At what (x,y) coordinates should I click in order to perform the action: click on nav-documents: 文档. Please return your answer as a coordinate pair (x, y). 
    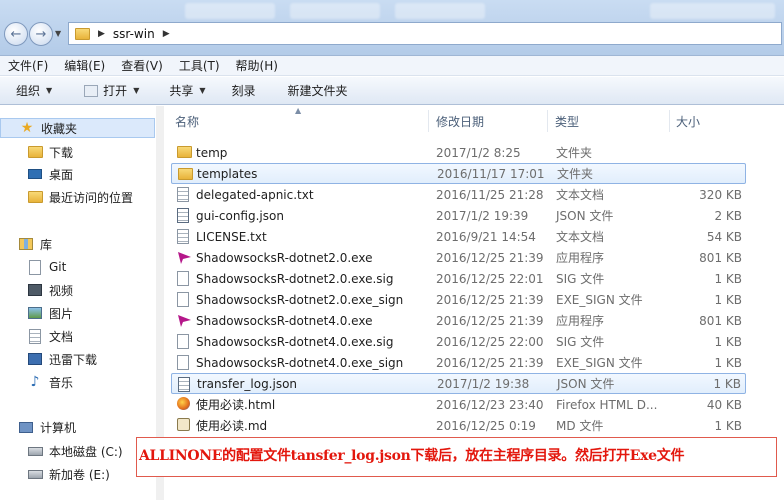
    Looking at the image, I should click on (50, 336).